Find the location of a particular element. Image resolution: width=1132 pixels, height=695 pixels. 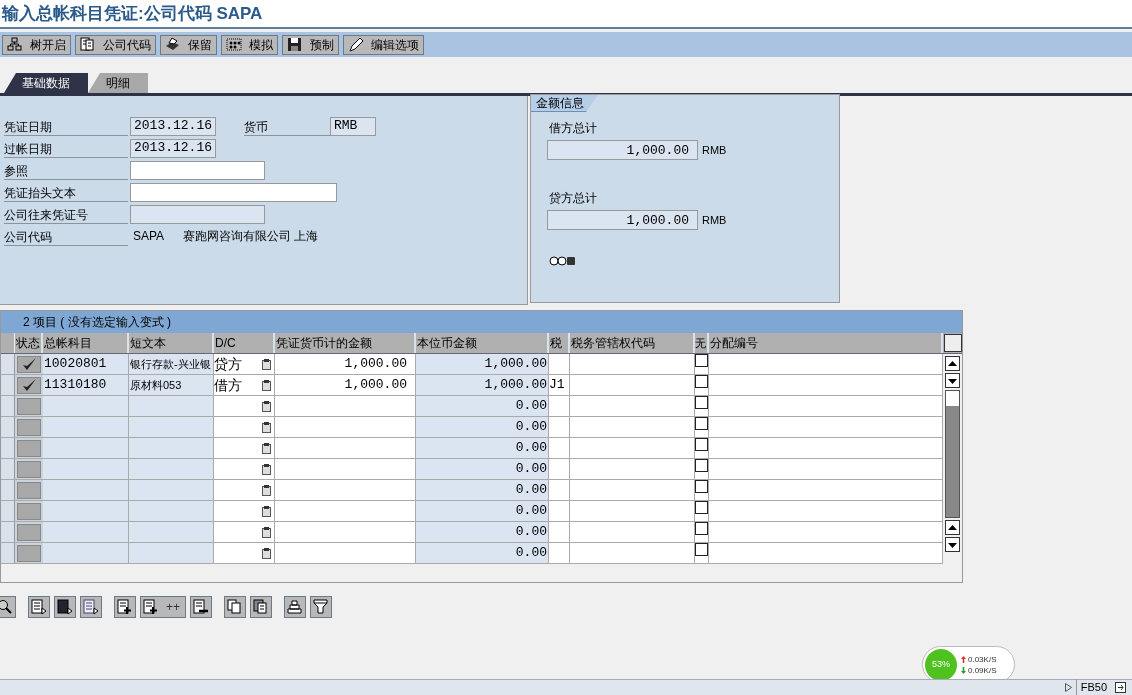

table-cell: 借方 is located at coordinates (244, 385).